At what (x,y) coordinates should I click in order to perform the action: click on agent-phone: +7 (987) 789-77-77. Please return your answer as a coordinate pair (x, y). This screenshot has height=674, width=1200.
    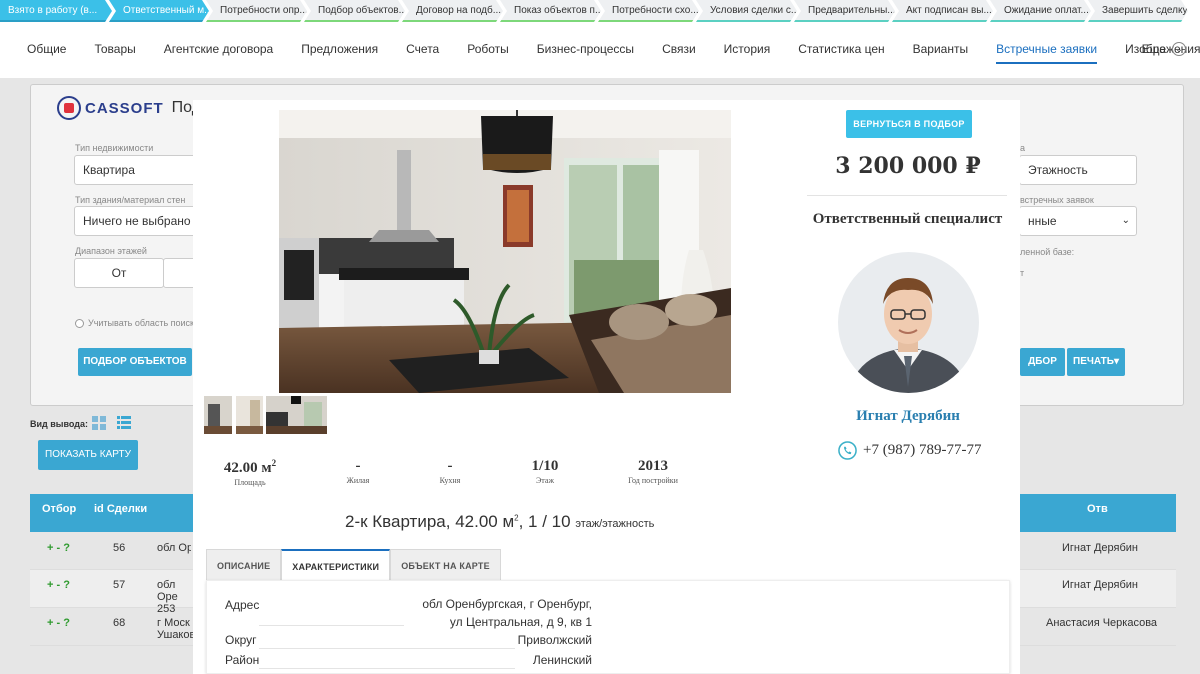
    Looking at the image, I should click on (909, 450).